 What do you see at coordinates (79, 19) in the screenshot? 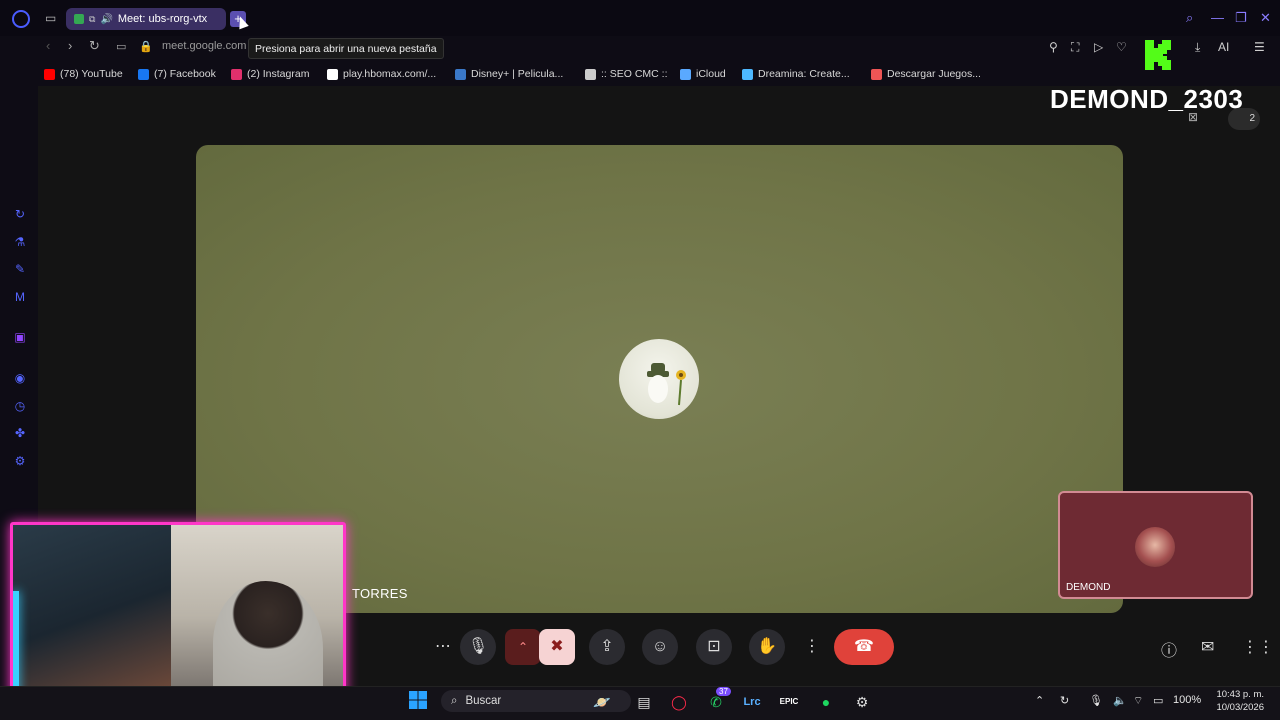
I see `meet-favicon-icon` at bounding box center [79, 19].